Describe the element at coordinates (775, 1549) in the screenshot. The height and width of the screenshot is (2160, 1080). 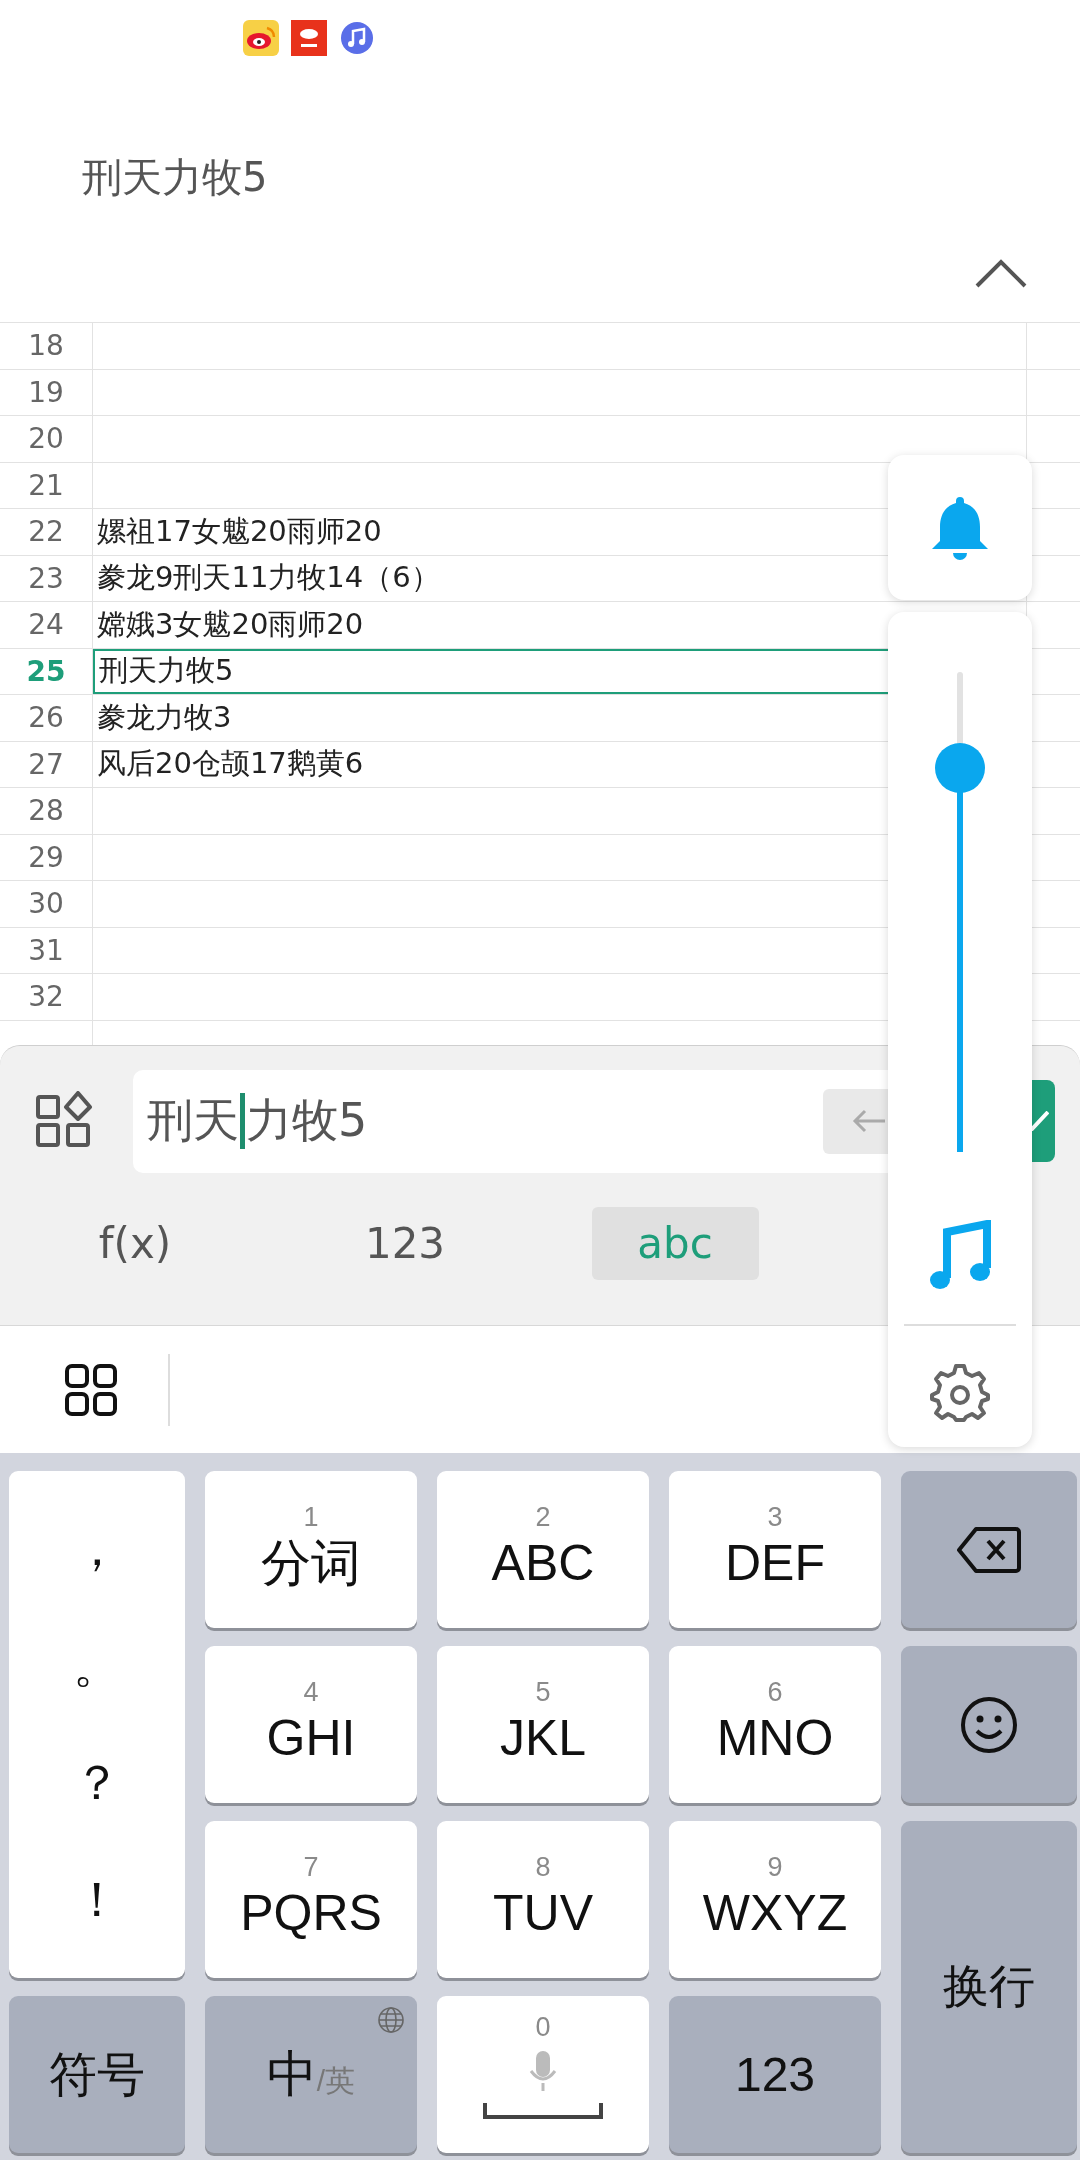
I see `letter-key: 3 DEF` at that location.